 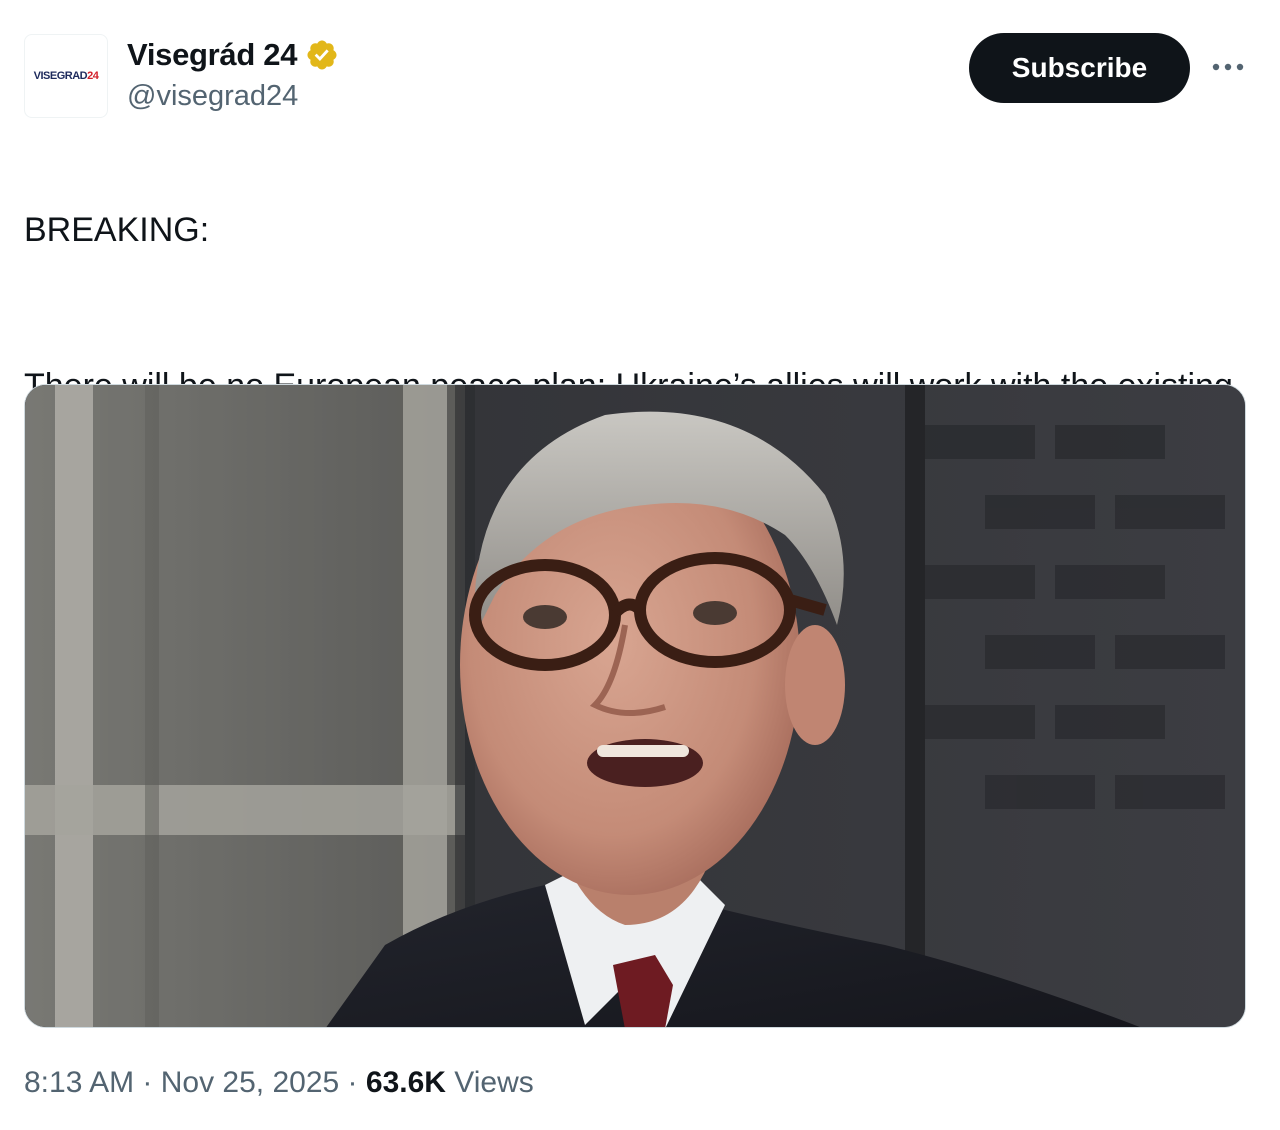 What do you see at coordinates (79, 1083) in the screenshot?
I see `tweet-time: 8:13 AM` at bounding box center [79, 1083].